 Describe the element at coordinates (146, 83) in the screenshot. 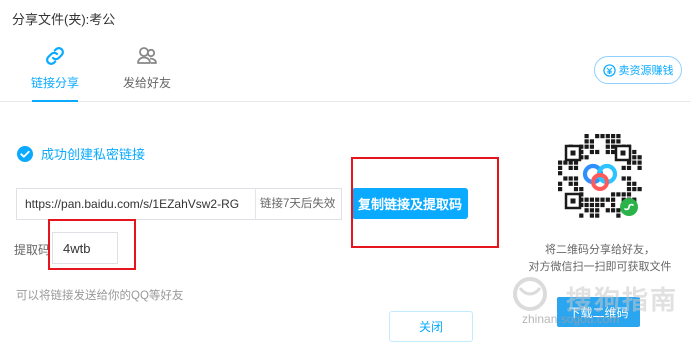

I see `tab-send-friend-label: 发给好友` at that location.